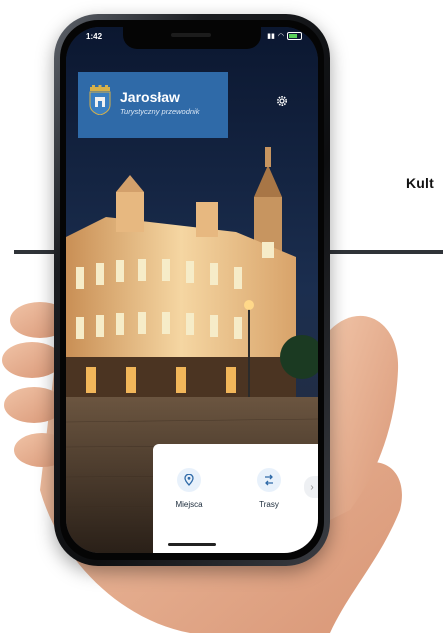 The width and height of the screenshot is (443, 633). Describe the element at coordinates (192, 544) in the screenshot. I see `home-indicator` at that location.